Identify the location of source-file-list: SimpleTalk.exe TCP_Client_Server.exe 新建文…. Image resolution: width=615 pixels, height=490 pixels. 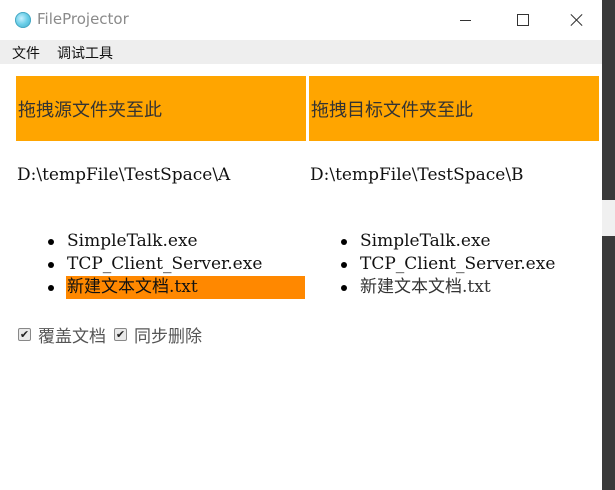
(177, 264).